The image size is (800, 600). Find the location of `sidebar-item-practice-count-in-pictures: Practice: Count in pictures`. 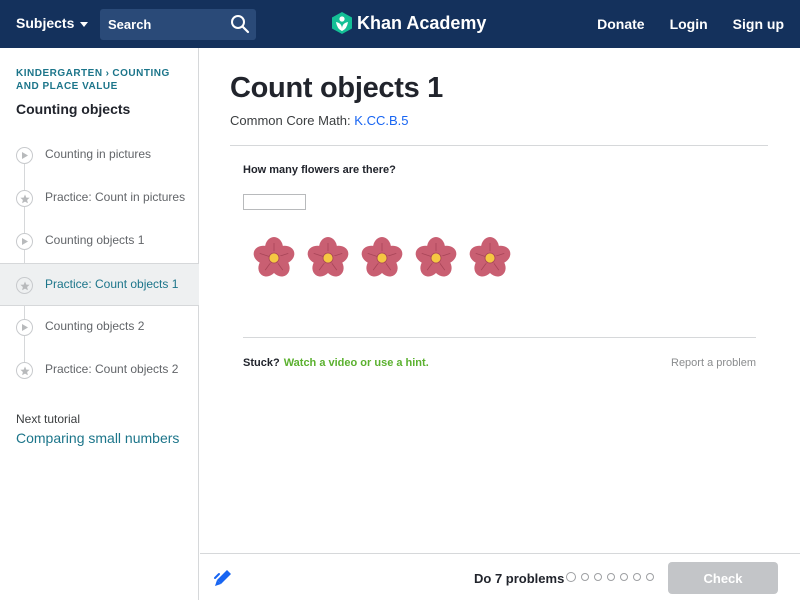

sidebar-item-practice-count-in-pictures: Practice: Count in pictures is located at coordinates (99, 198).